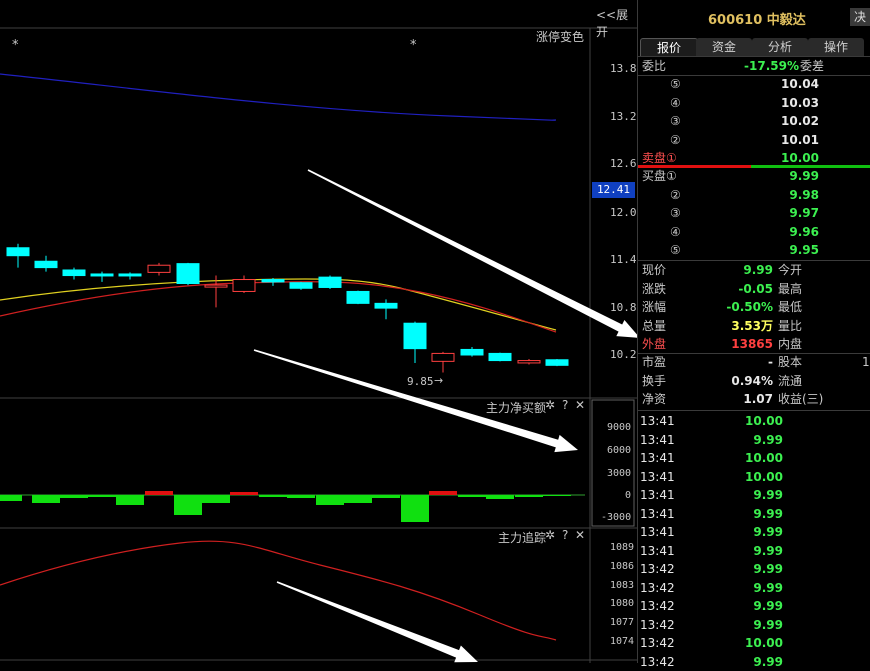 The image size is (870, 671). I want to click on buy-order-row: ③ 9.97, so click(754, 213).